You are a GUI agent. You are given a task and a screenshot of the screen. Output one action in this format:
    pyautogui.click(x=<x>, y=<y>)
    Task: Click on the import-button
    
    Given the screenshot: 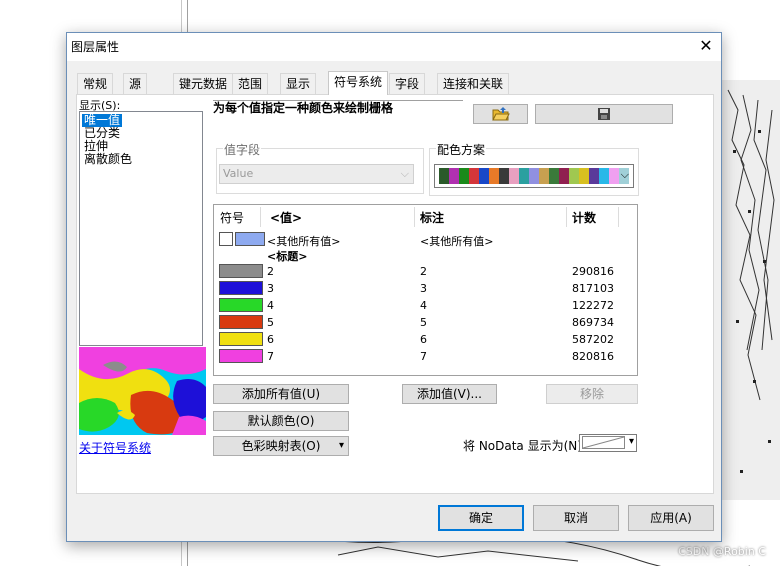 What is the action you would take?
    pyautogui.click(x=500, y=114)
    